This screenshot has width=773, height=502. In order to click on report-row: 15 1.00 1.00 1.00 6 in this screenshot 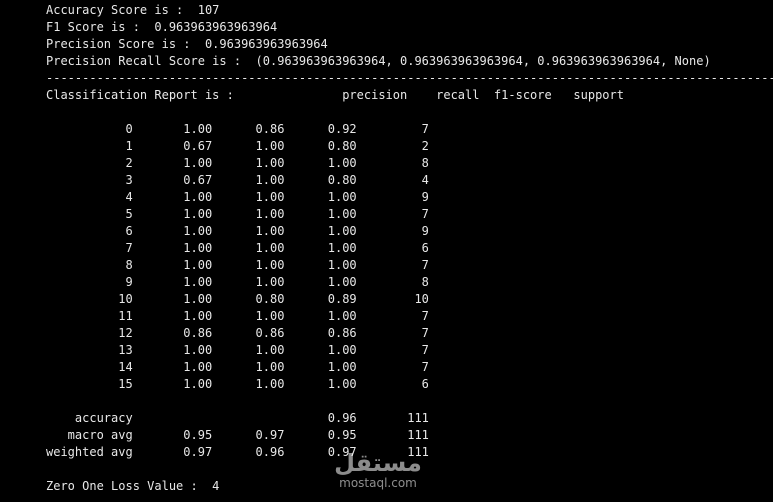, I will do `click(237, 384)`.